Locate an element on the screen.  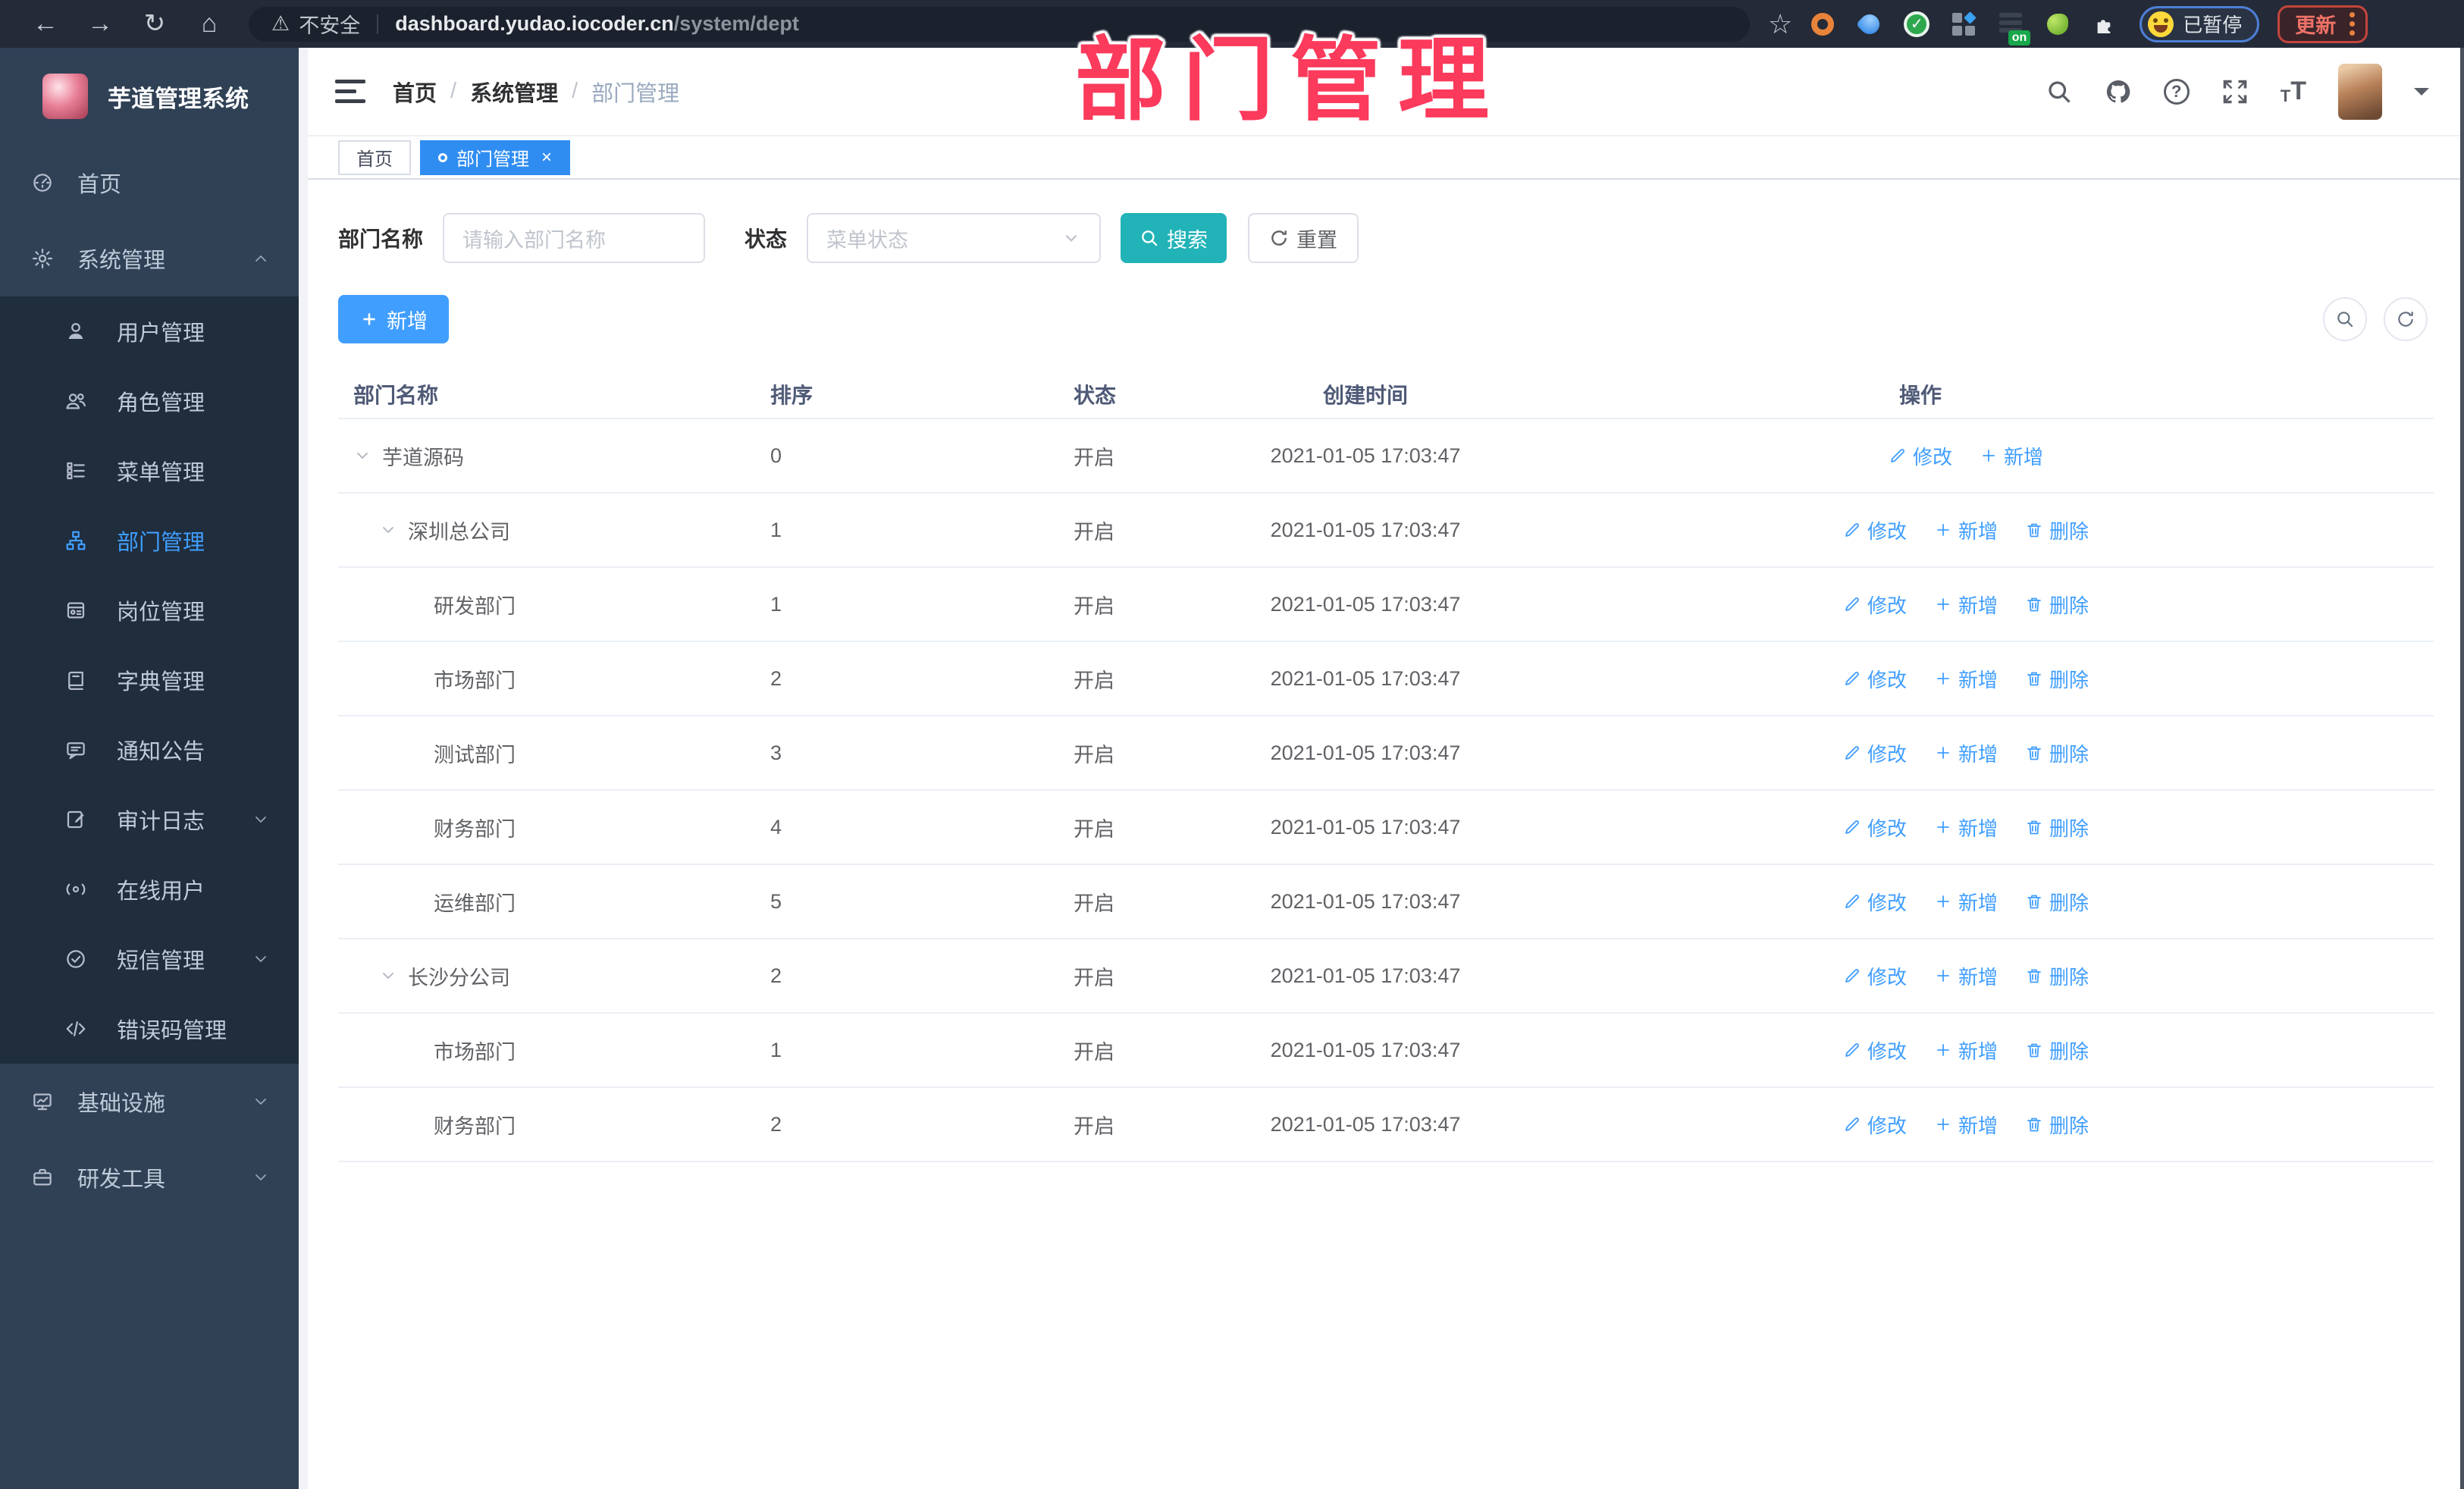
dept-name-input: 请输入部门名称 is located at coordinates (575, 238).